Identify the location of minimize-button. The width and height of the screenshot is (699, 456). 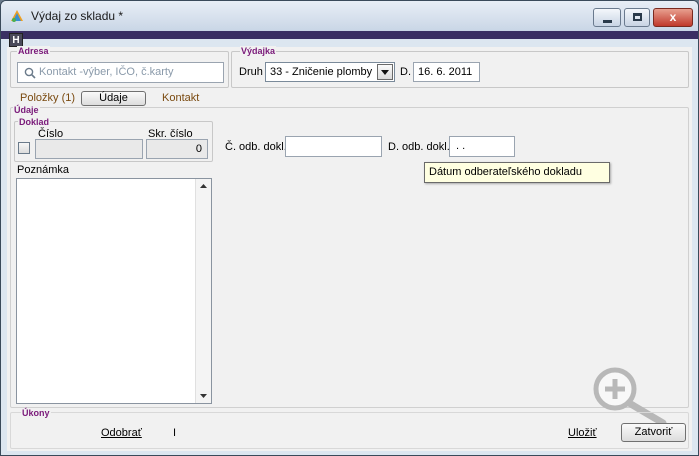
(607, 17).